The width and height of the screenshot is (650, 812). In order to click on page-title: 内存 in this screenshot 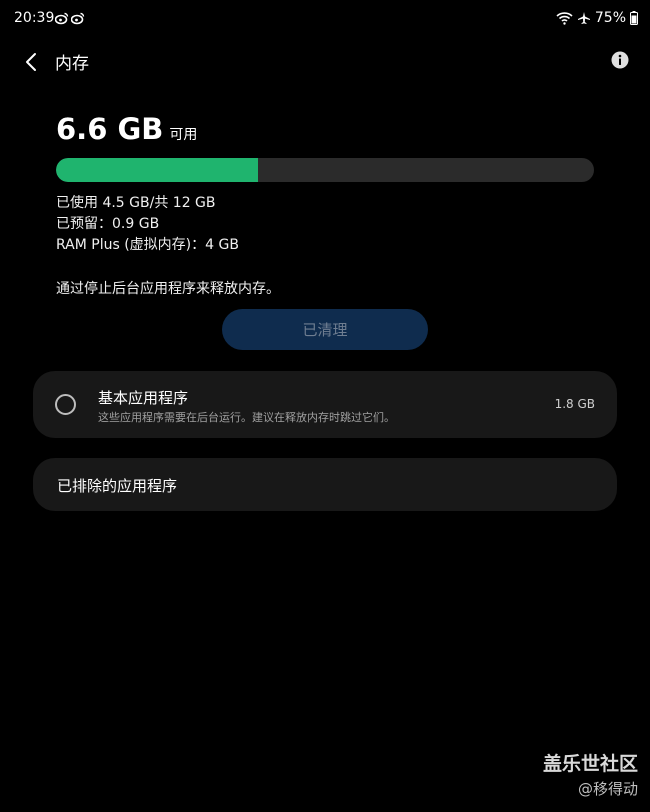, I will do `click(72, 64)`.